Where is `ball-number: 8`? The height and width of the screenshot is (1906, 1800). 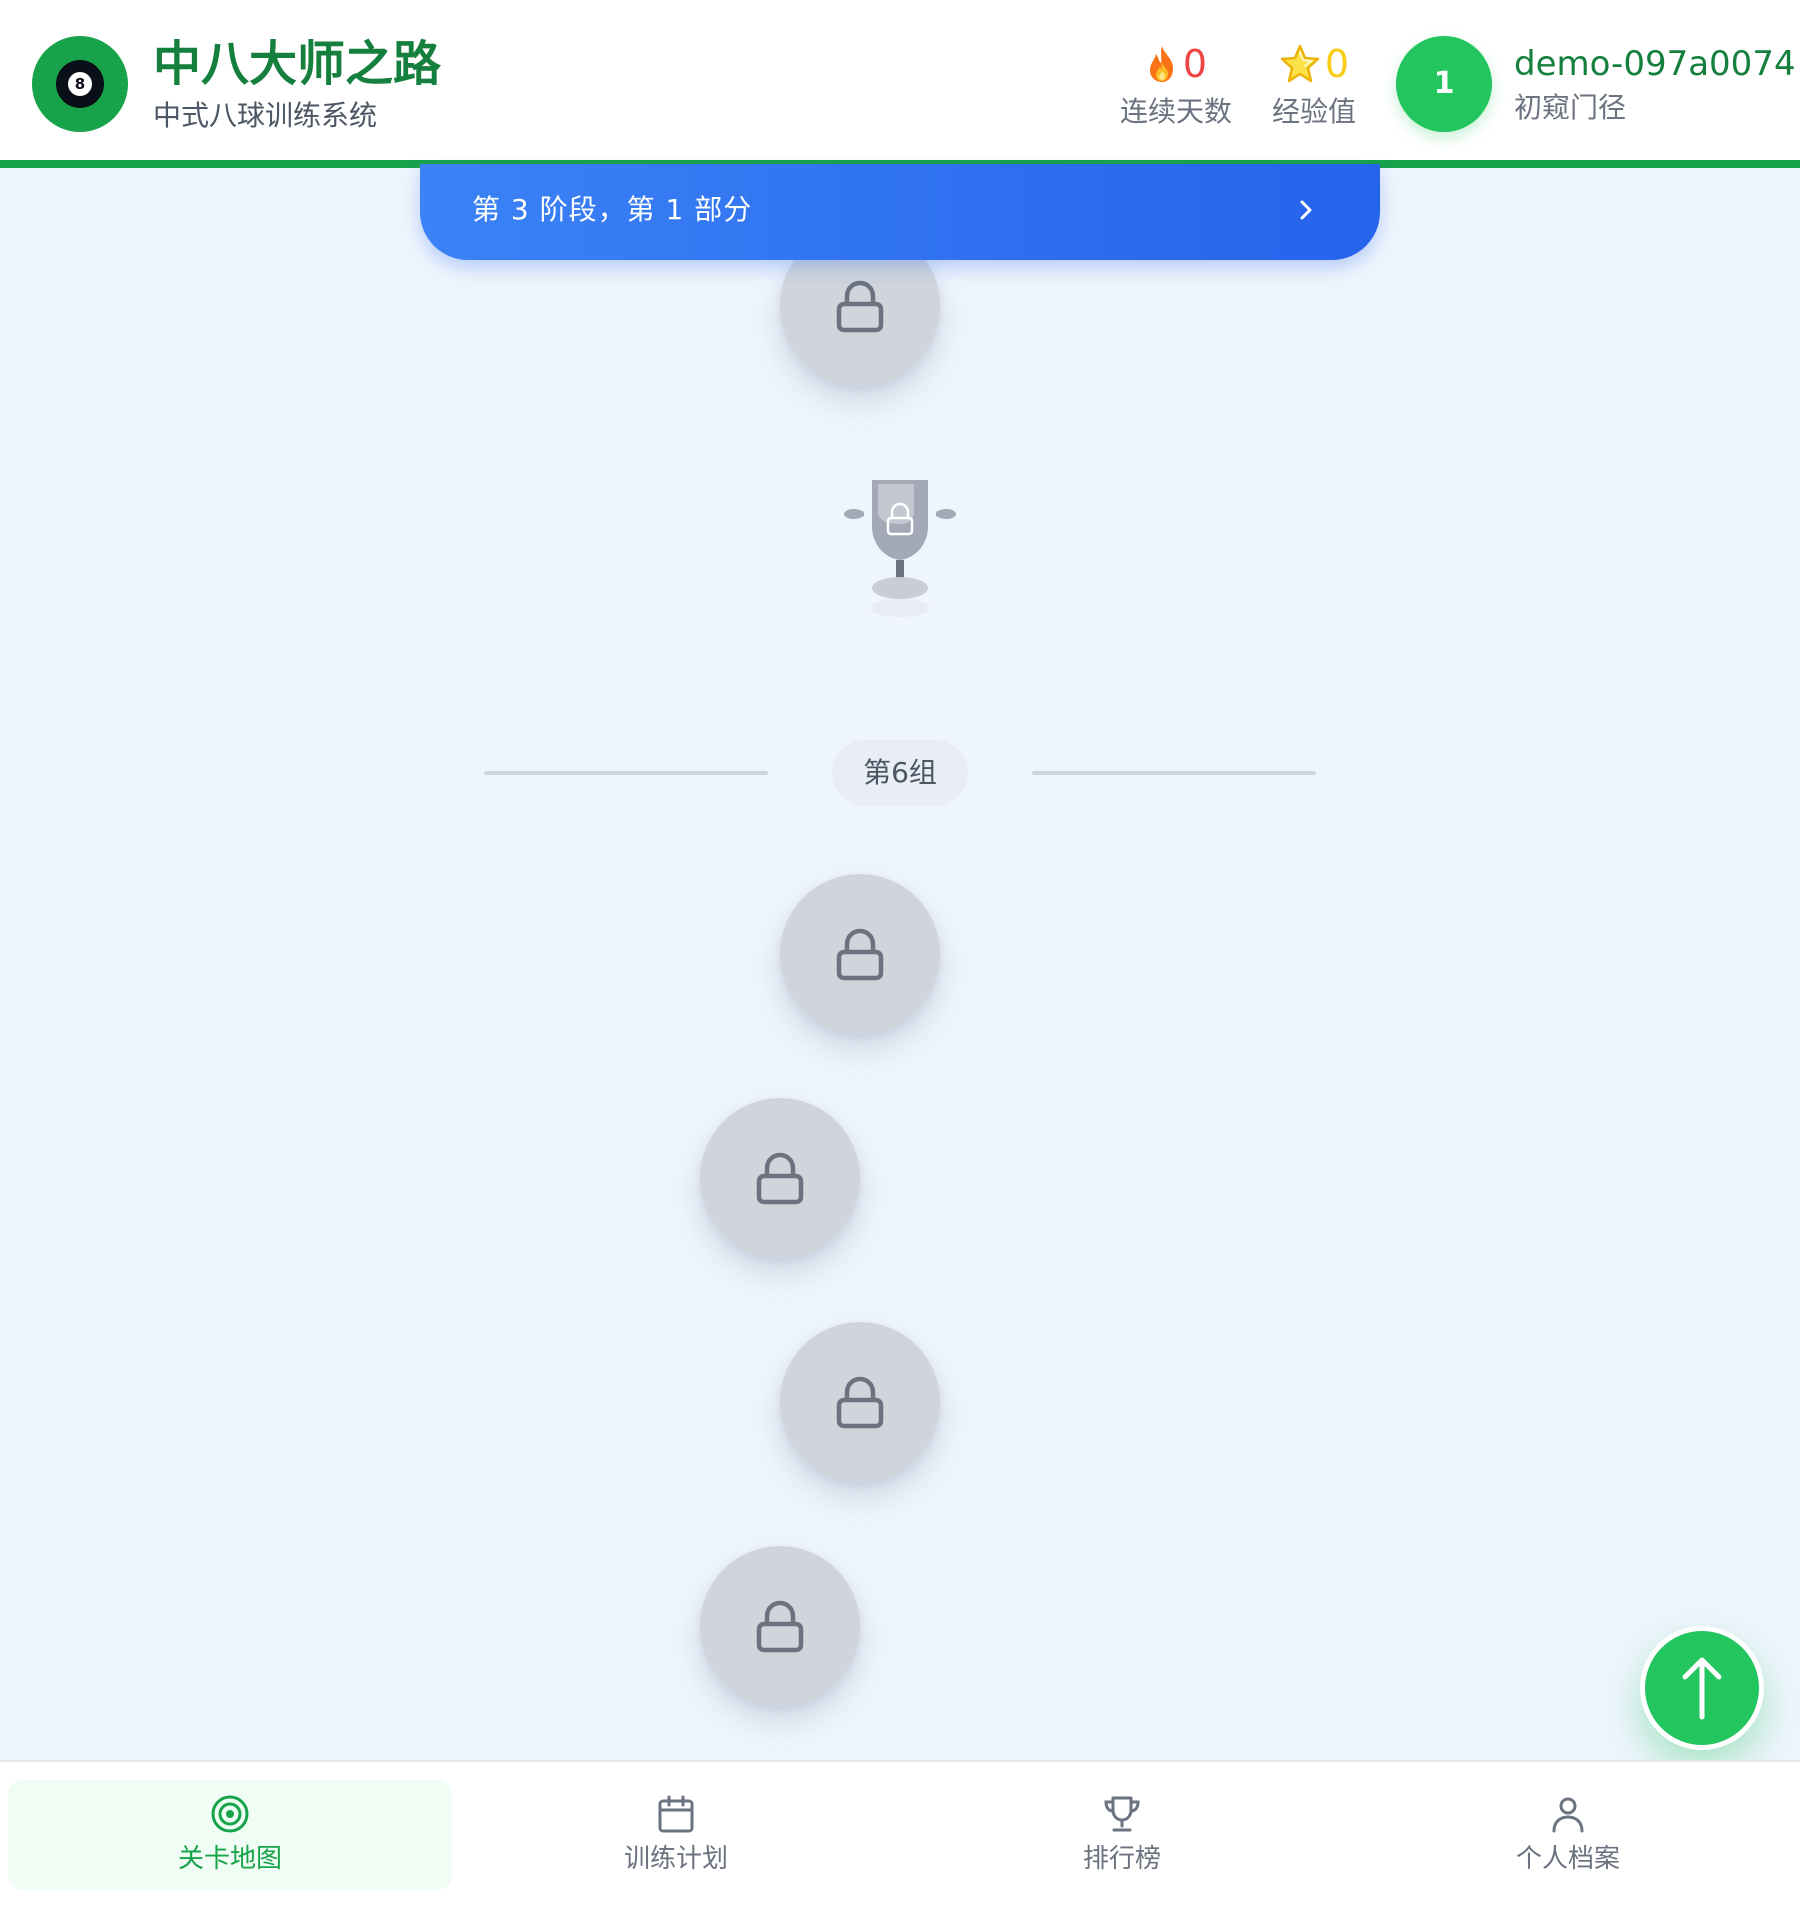 ball-number: 8 is located at coordinates (80, 84).